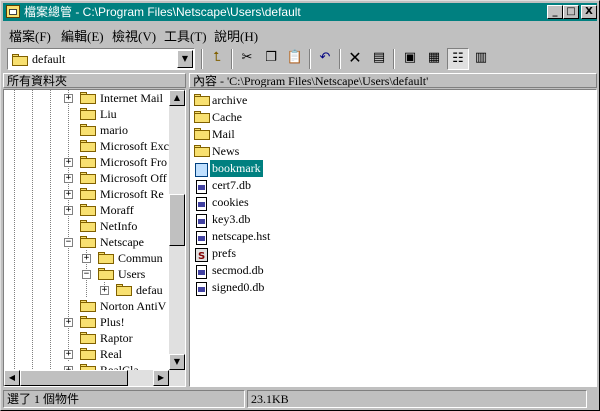 Image resolution: width=600 pixels, height=411 pixels. Describe the element at coordinates (13, 11) in the screenshot. I see `explorer-app-icon` at that location.